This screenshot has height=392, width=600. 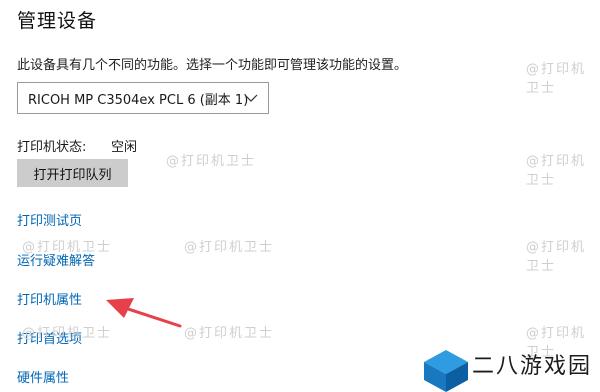 I want to click on chevron-down-icon, so click(x=251, y=98).